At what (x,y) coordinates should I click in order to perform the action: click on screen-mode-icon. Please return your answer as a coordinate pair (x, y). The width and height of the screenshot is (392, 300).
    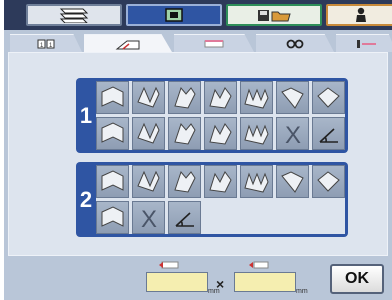
    Looking at the image, I should click on (174, 15).